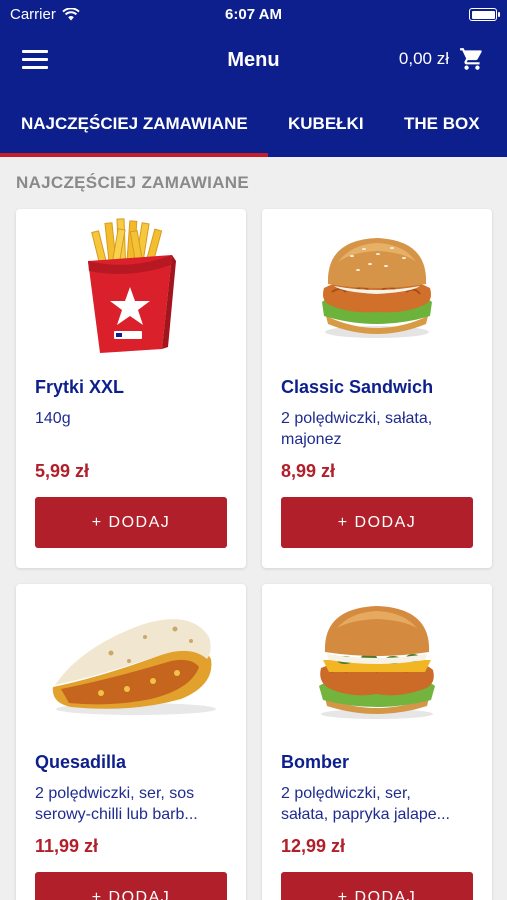 The image size is (507, 900). What do you see at coordinates (471, 59) in the screenshot?
I see `shopping-cart-icon` at bounding box center [471, 59].